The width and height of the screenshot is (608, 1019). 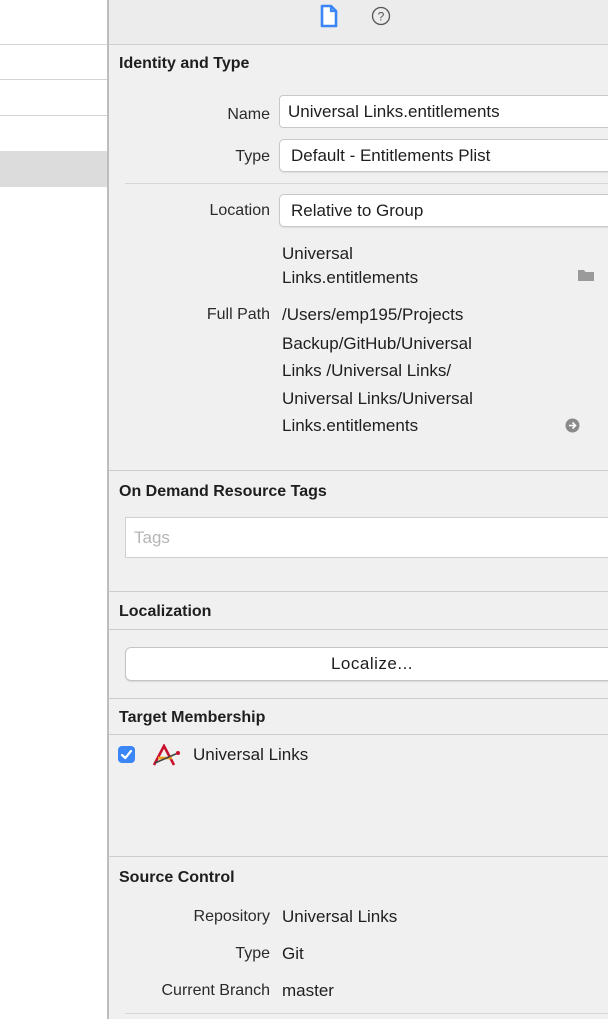 What do you see at coordinates (165, 611) in the screenshot?
I see `localization-title: Localization` at bounding box center [165, 611].